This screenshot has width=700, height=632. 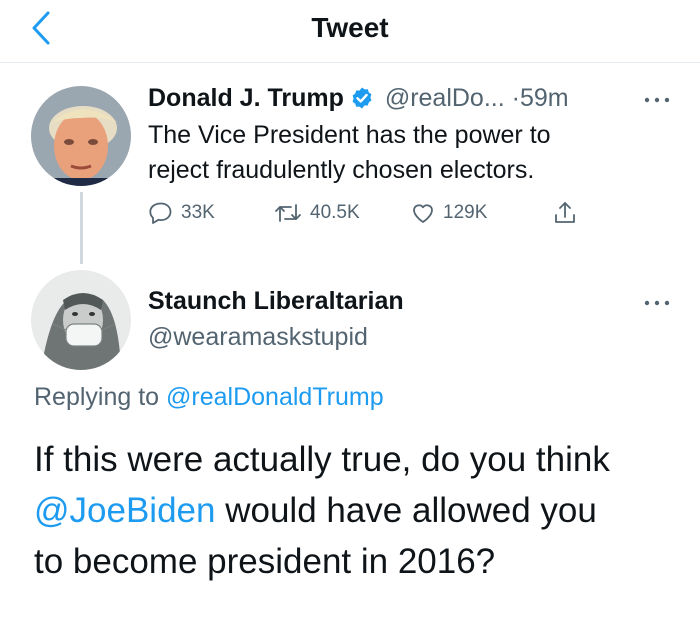 I want to click on author-name: Donald J. Trump, so click(x=246, y=98).